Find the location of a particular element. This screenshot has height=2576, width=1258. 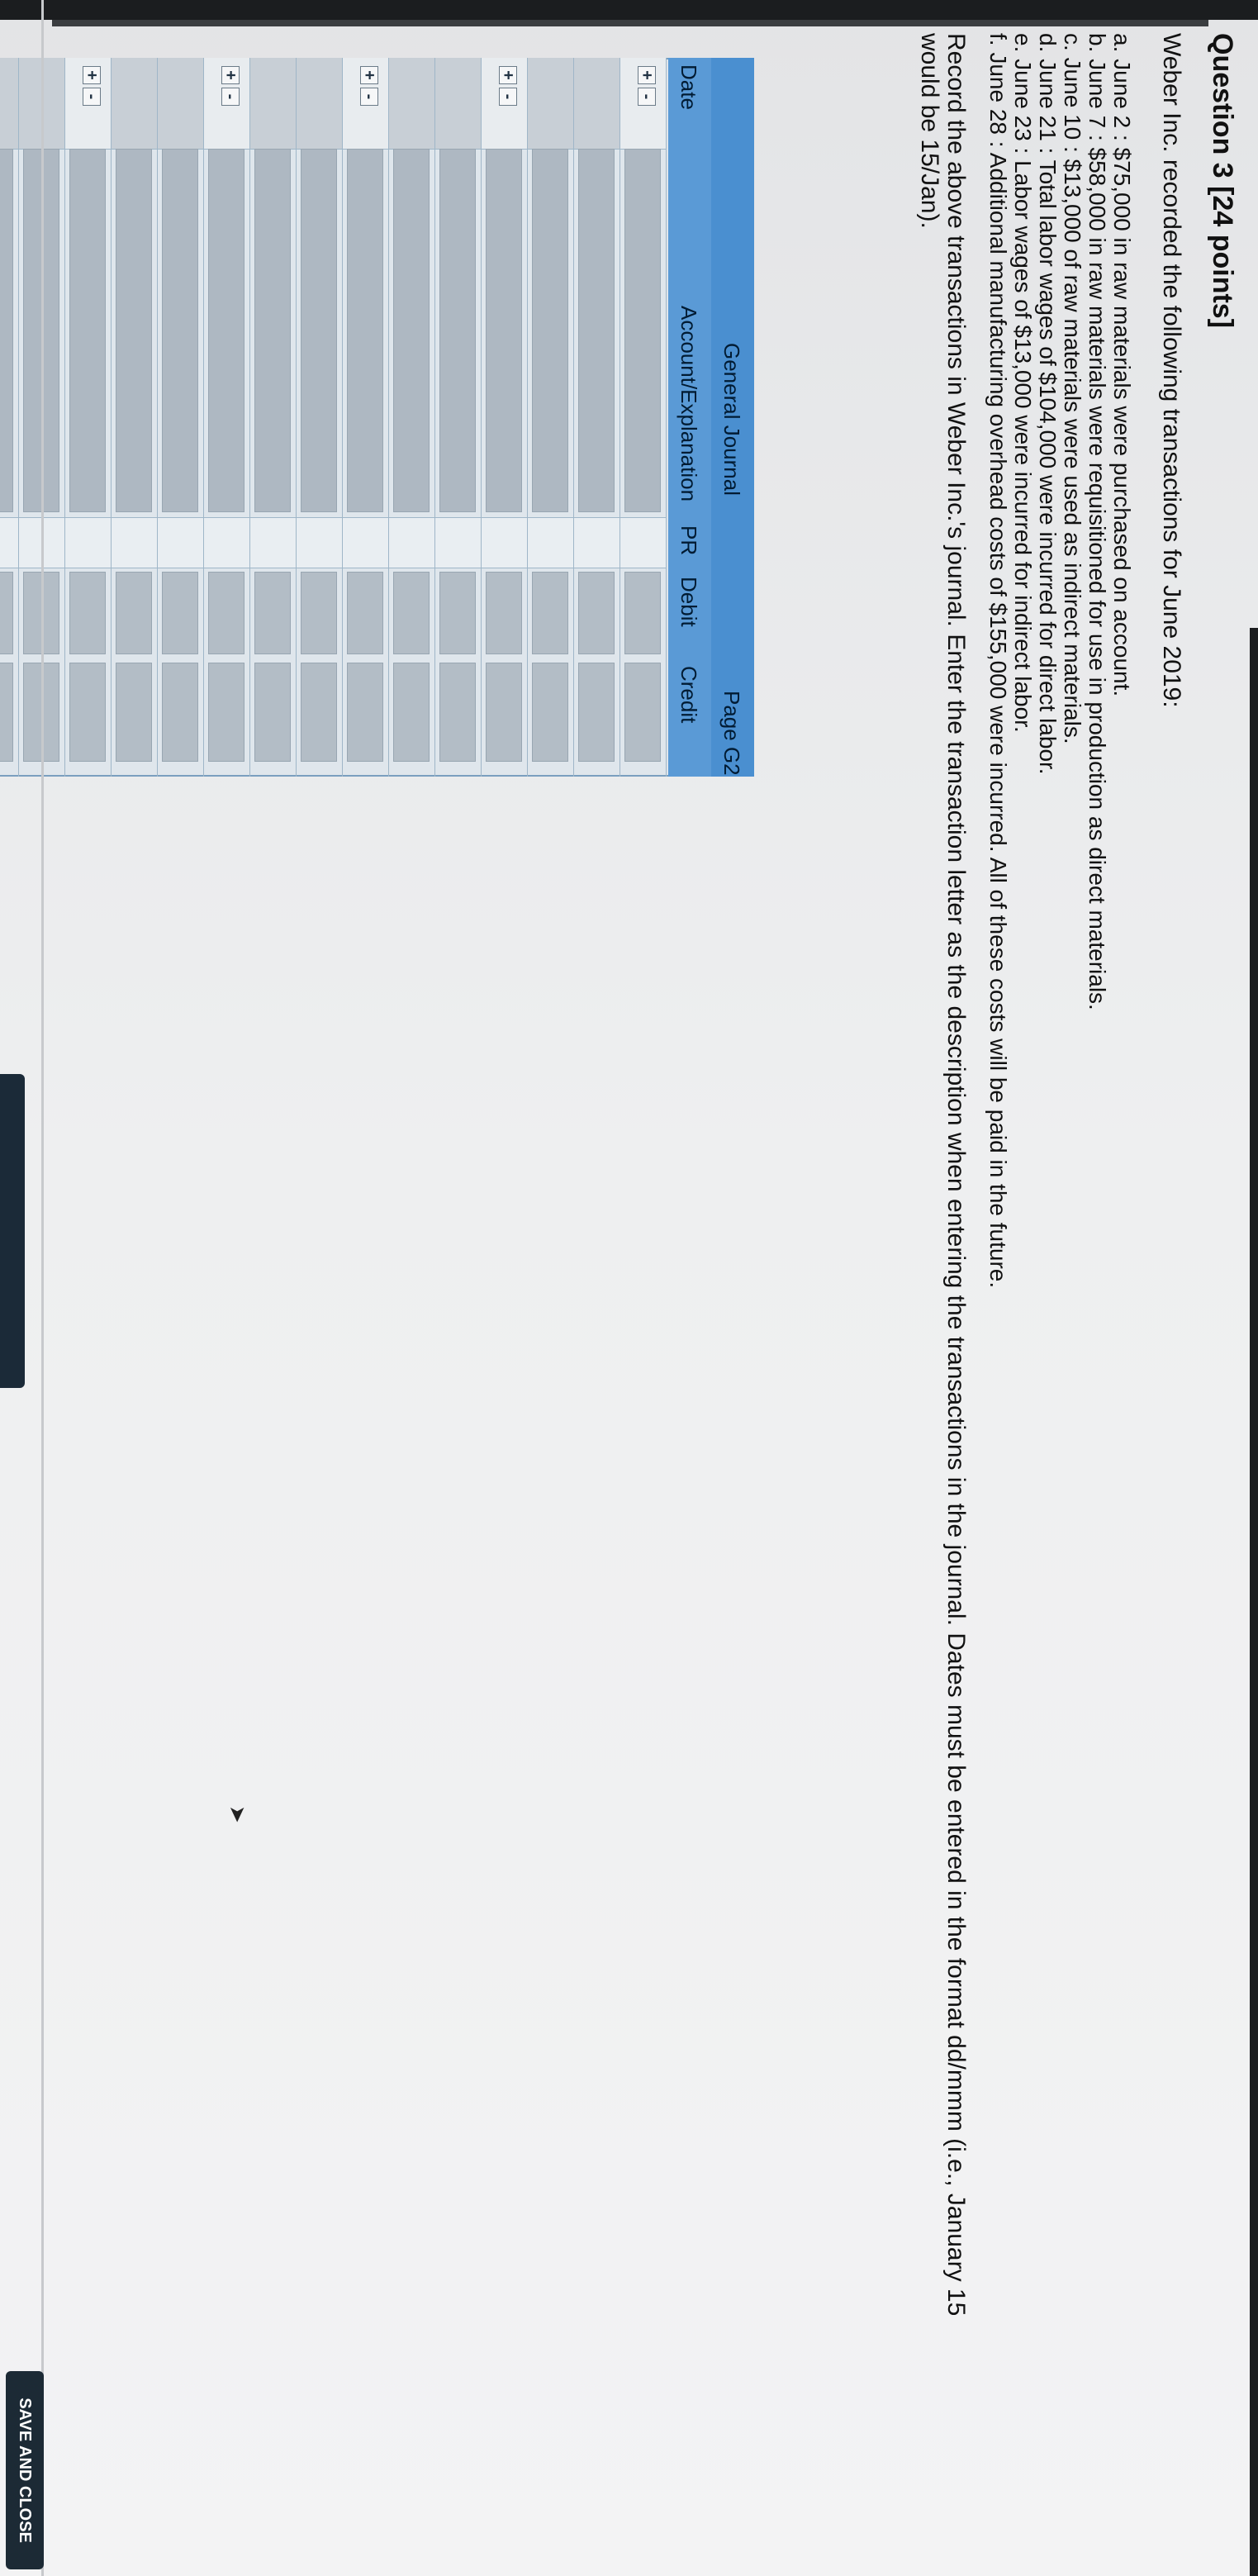

journal-page-number: Page G2 is located at coordinates (731, 733).